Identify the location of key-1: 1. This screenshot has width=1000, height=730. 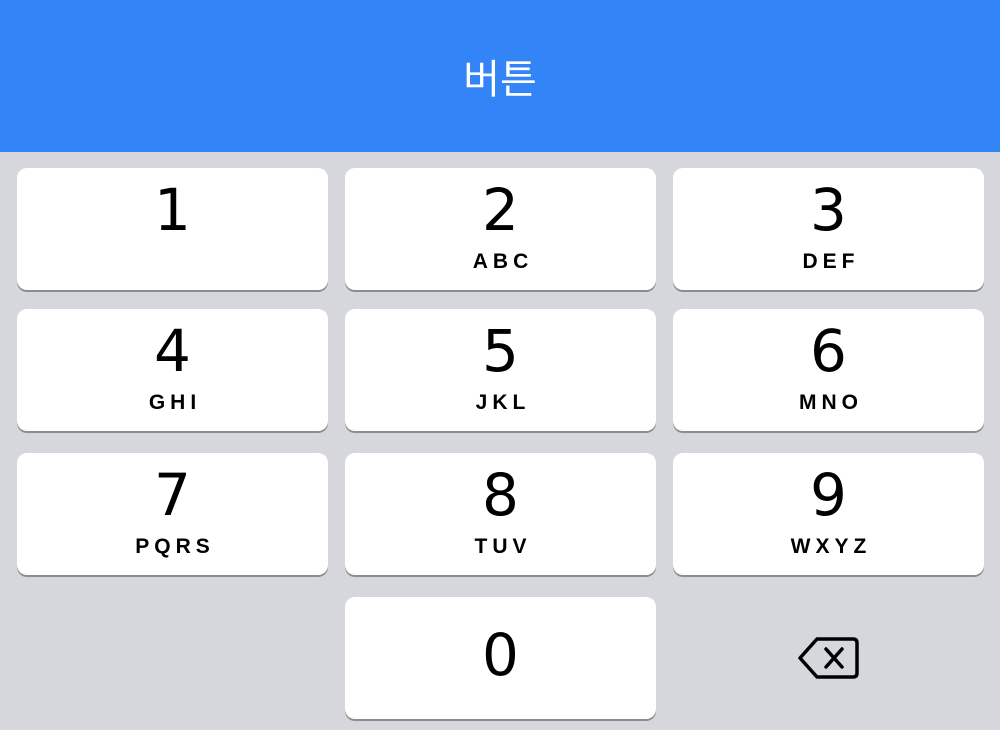
(172, 229).